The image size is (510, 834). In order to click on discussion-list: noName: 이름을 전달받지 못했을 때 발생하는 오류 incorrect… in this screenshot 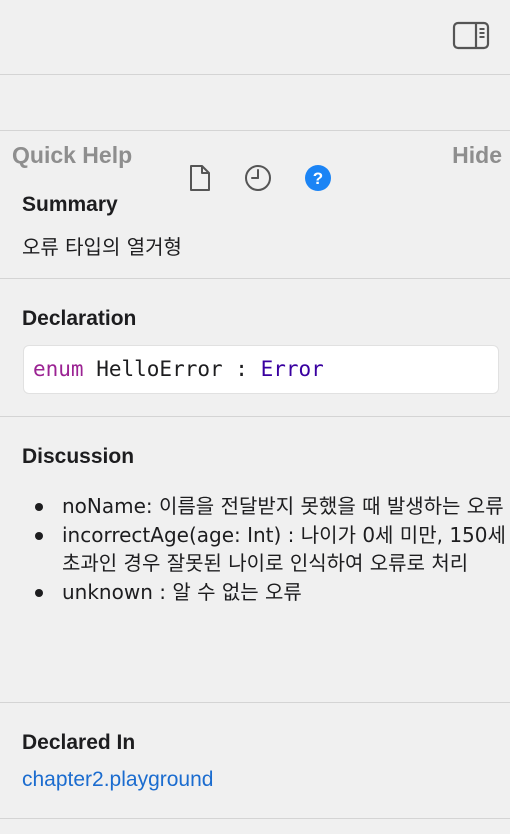, I will do `click(268, 549)`.